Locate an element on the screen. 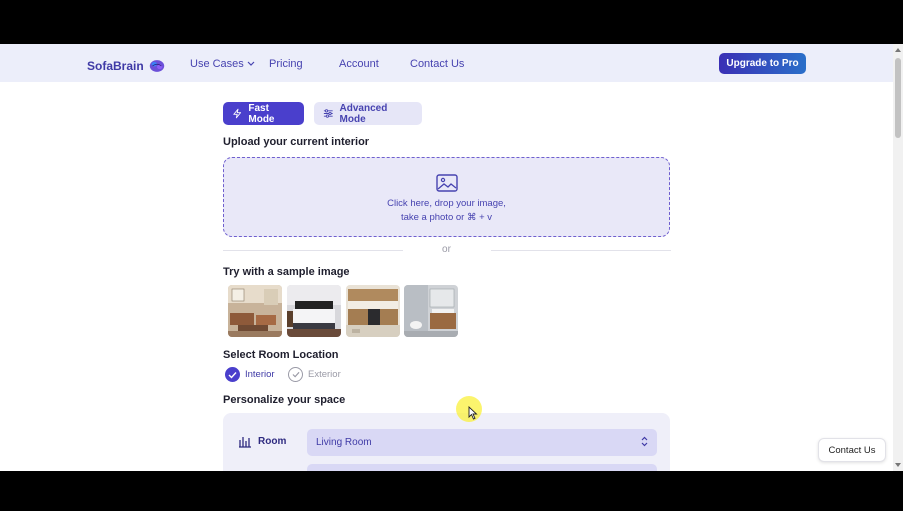  sample-bedroom-image is located at coordinates (314, 311).